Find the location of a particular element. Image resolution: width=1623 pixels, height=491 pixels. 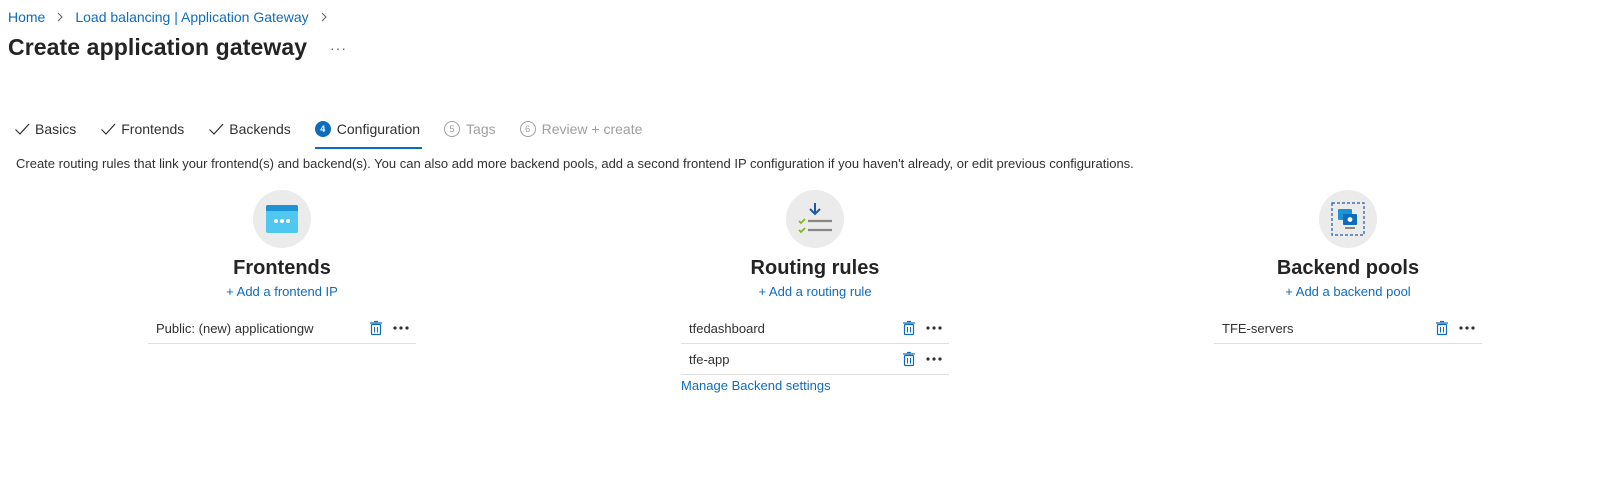

add-frontend-ip-link: + Add a frontend IP is located at coordinates (282, 291).